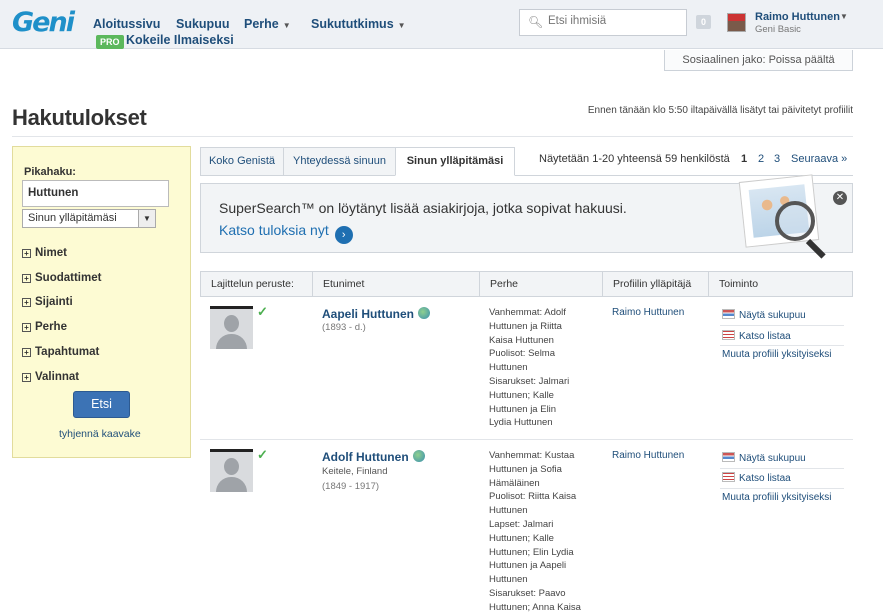 This screenshot has height=615, width=883. I want to click on nav-family-tree-label: Sukupuu, so click(203, 24).